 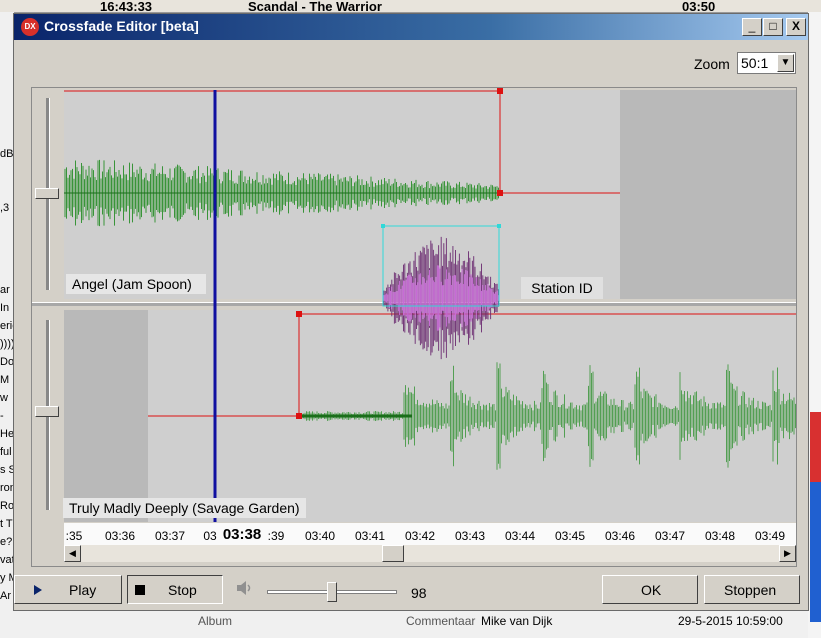 What do you see at coordinates (796, 27) in the screenshot?
I see `close-button: X` at bounding box center [796, 27].